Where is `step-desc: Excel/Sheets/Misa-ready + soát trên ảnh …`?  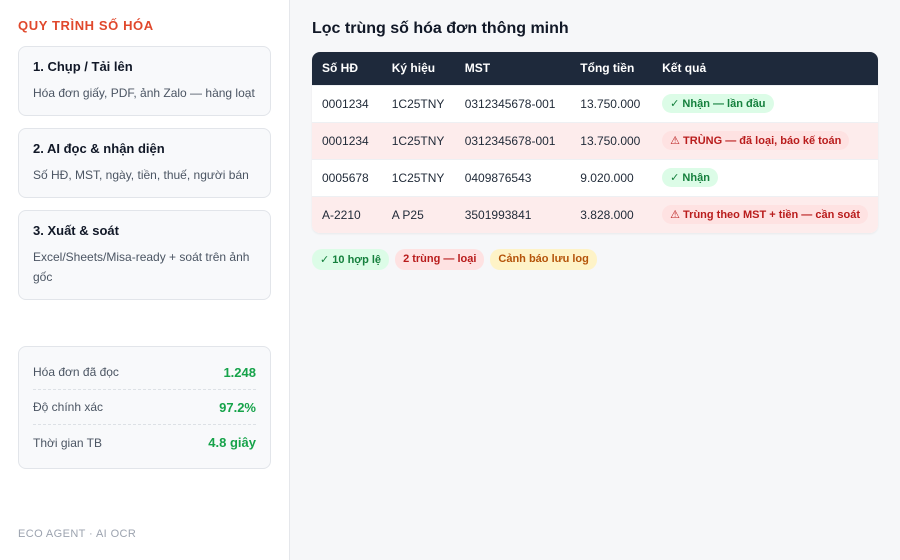
step-desc: Excel/Sheets/Misa-ready + soát trên ảnh … is located at coordinates (141, 267).